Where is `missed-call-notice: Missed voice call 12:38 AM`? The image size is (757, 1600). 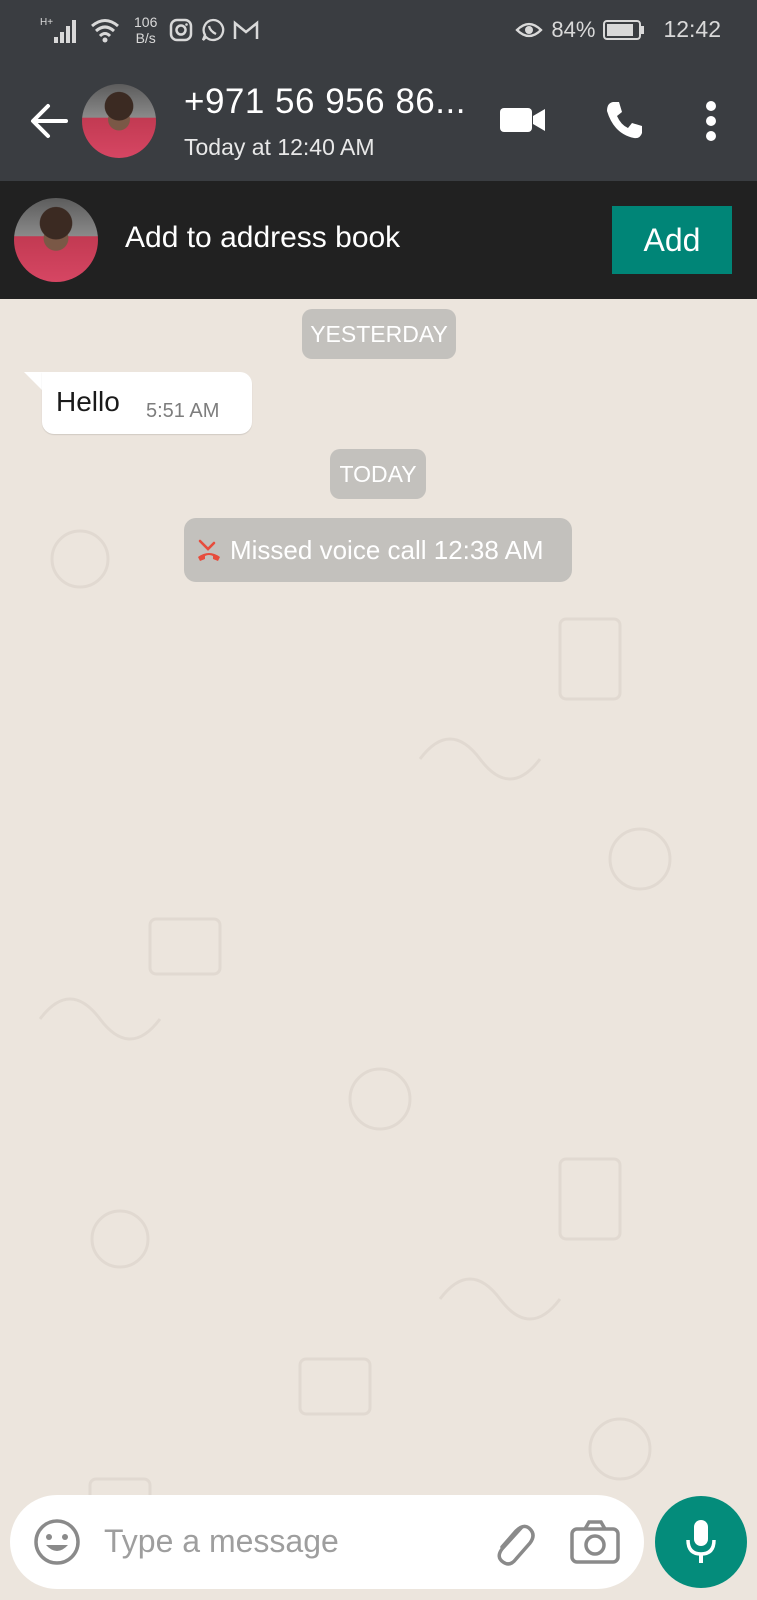
missed-call-notice: Missed voice call 12:38 AM is located at coordinates (378, 550).